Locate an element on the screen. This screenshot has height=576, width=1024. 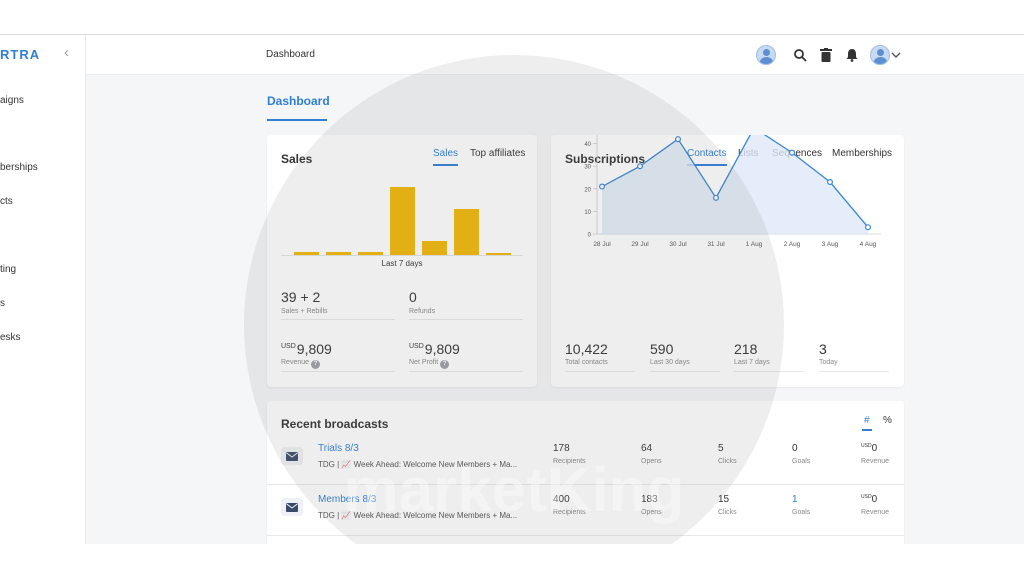
sidebar-item-helpdesks: esks is located at coordinates (10, 337).